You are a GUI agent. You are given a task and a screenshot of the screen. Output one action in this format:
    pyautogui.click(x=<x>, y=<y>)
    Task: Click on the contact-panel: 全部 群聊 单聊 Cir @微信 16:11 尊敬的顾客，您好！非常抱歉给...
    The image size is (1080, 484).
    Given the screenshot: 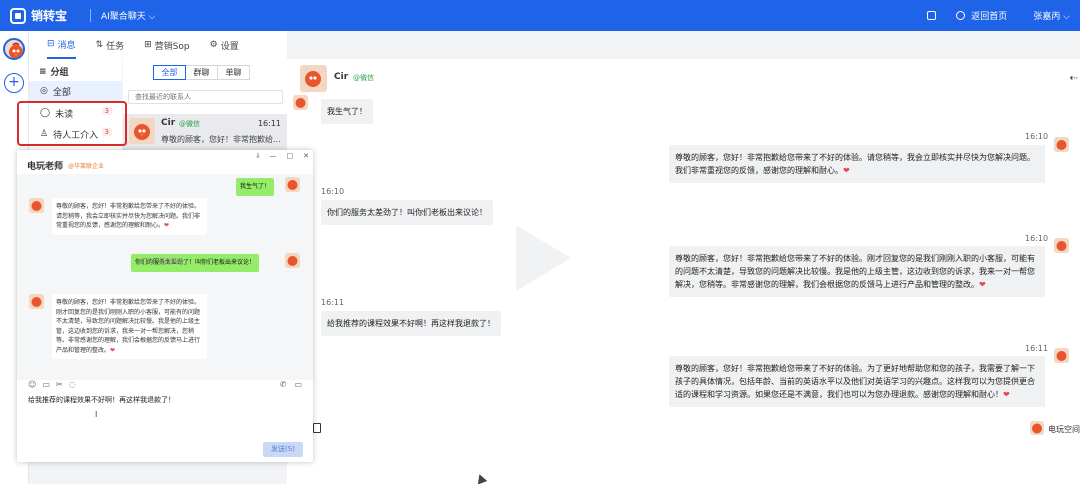 What is the action you would take?
    pyautogui.click(x=205, y=109)
    